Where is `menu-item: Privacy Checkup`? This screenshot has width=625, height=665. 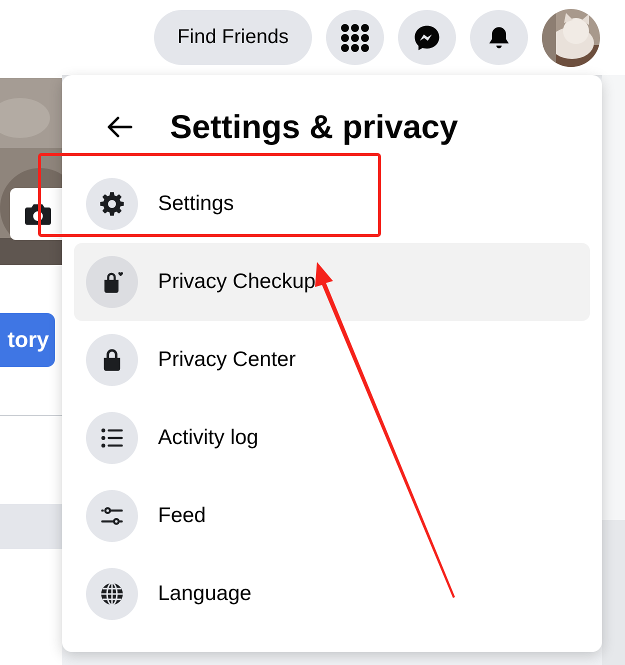
menu-item: Privacy Checkup is located at coordinates (332, 282).